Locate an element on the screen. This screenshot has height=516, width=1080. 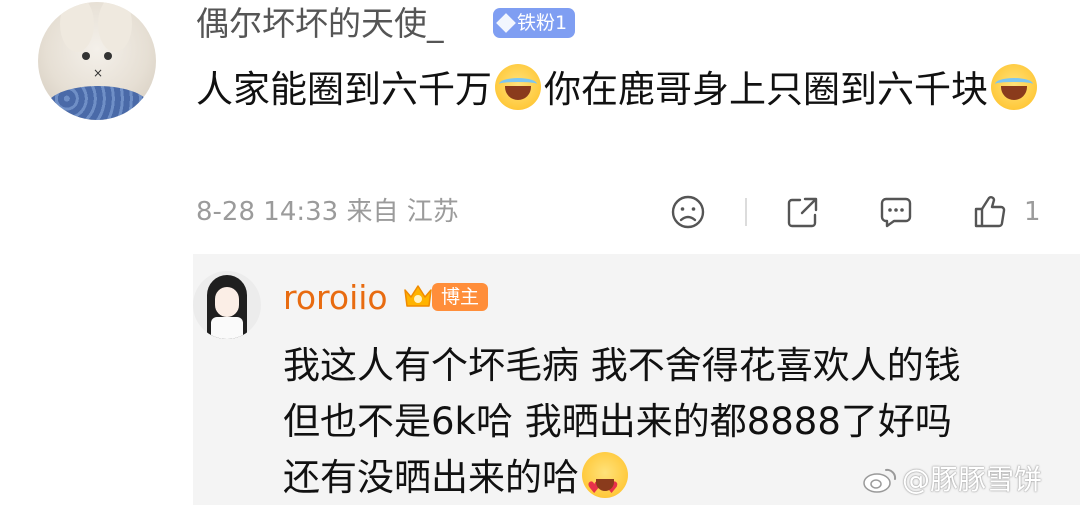
comment-text-part2: 你在鹿哥身上只圈到六千块 is located at coordinates (766, 89).